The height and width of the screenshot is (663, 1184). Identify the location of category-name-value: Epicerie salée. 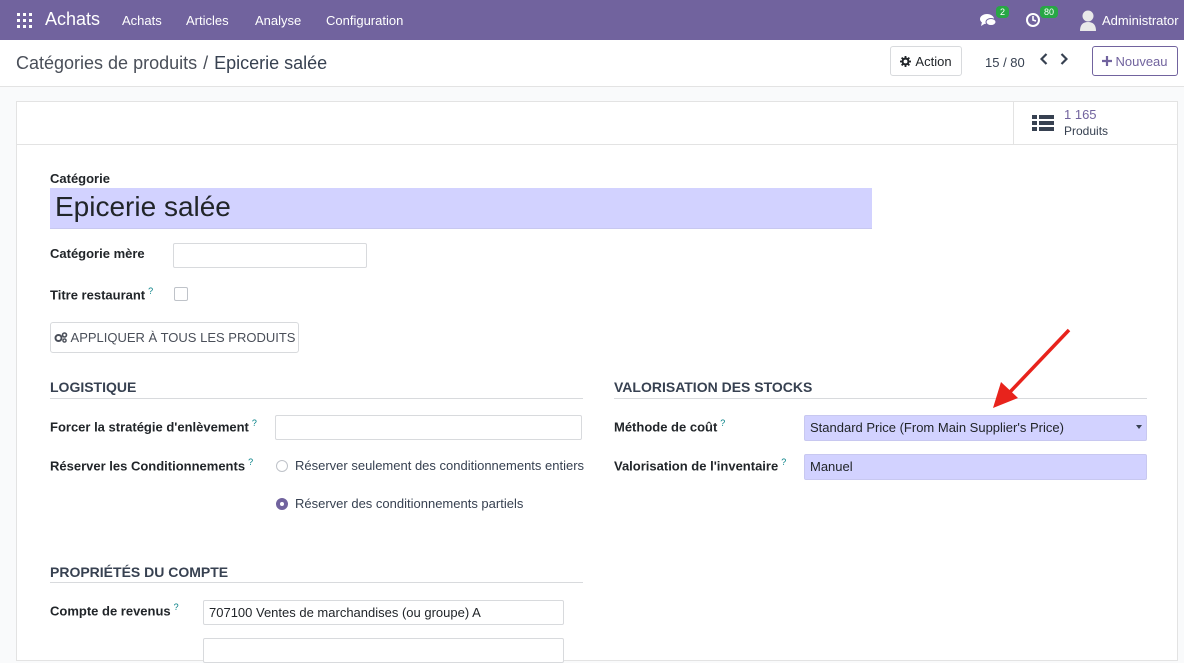
(143, 206).